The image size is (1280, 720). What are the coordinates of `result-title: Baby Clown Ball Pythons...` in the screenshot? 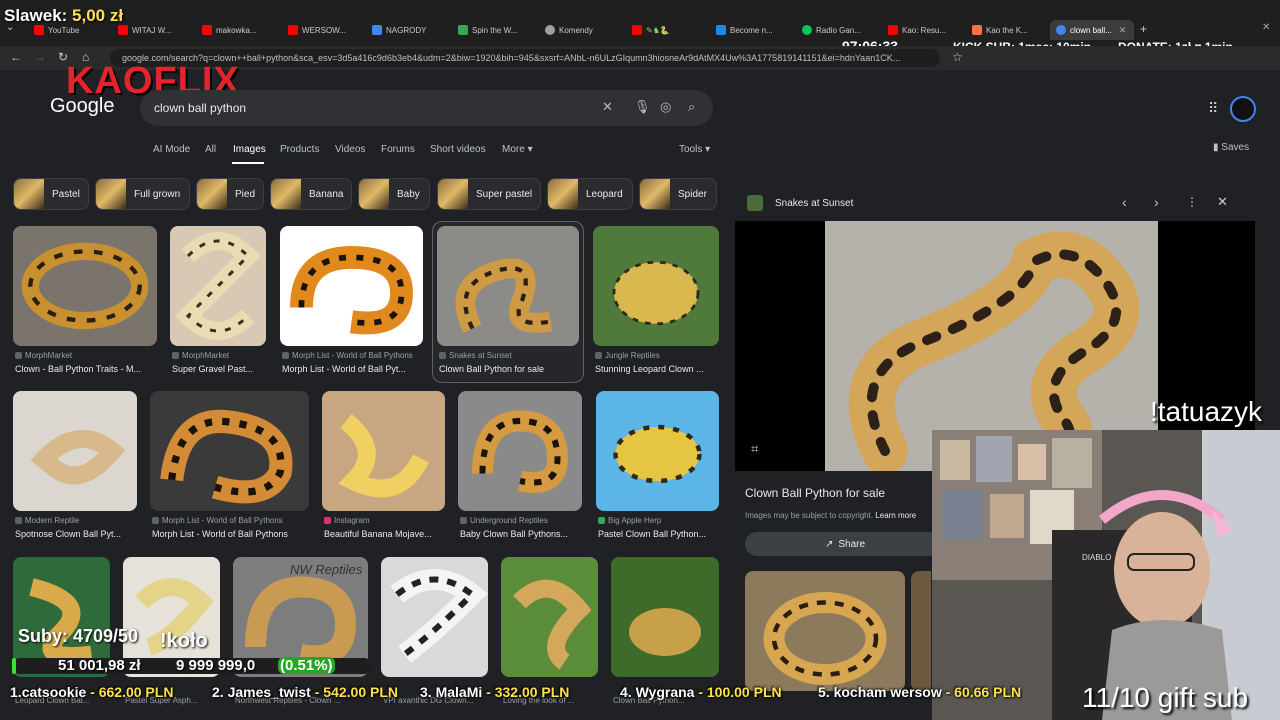 It's located at (521, 534).